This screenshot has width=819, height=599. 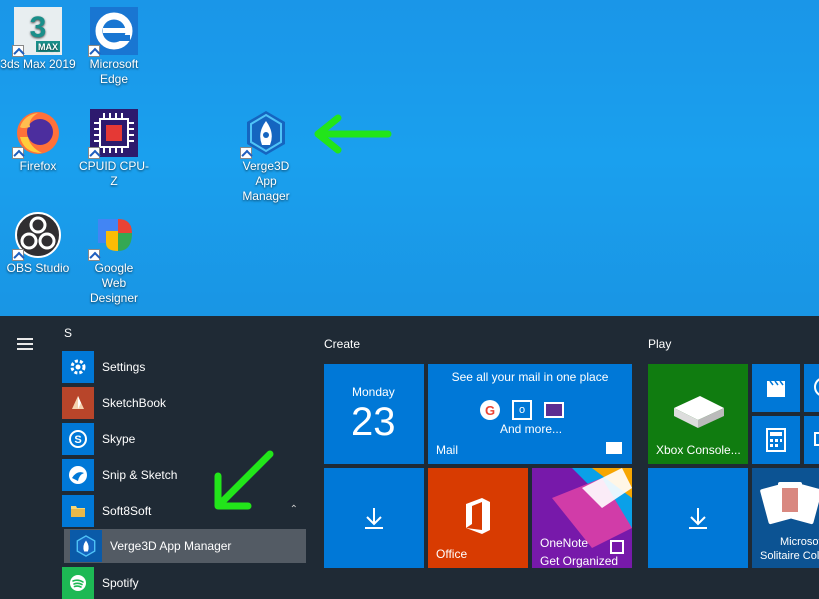 What do you see at coordinates (614, 448) in the screenshot?
I see `mail-envelope-icon` at bounding box center [614, 448].